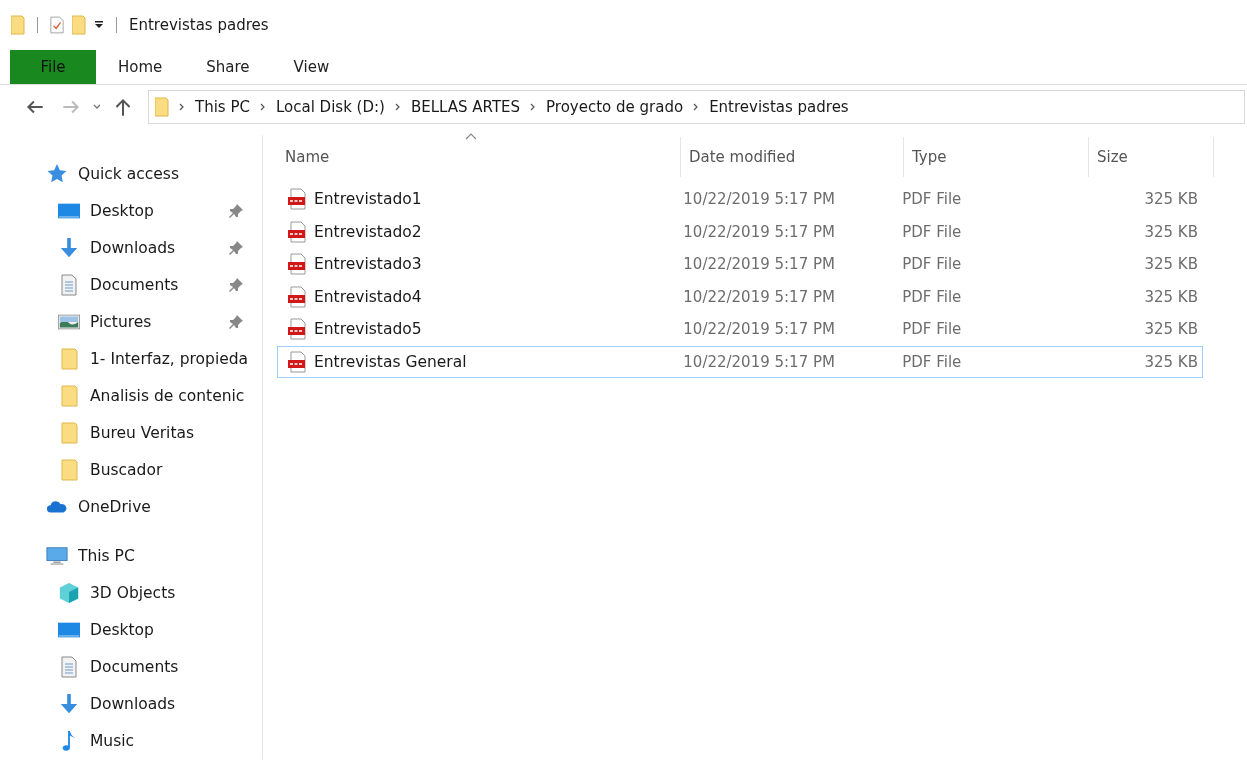 This screenshot has width=1247, height=766. I want to click on sidebar-item: 3D Objects, so click(133, 592).